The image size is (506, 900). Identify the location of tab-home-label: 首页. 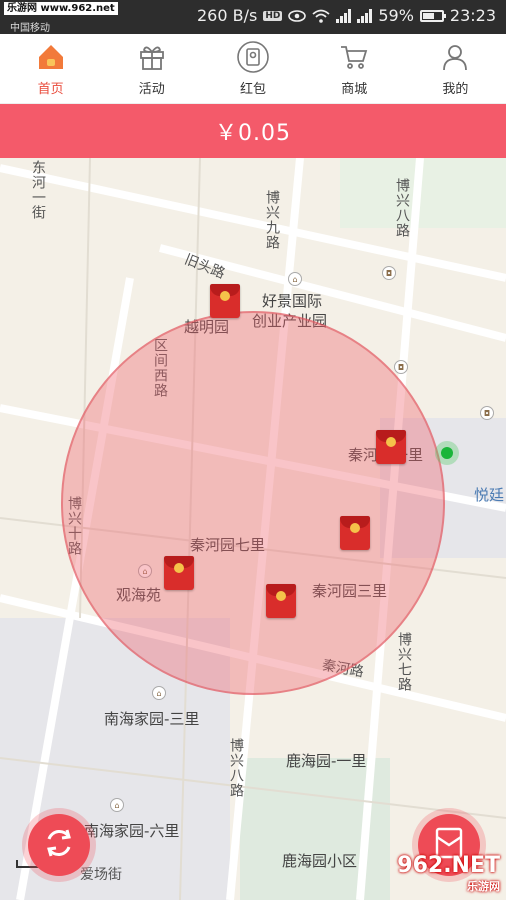
(50, 89).